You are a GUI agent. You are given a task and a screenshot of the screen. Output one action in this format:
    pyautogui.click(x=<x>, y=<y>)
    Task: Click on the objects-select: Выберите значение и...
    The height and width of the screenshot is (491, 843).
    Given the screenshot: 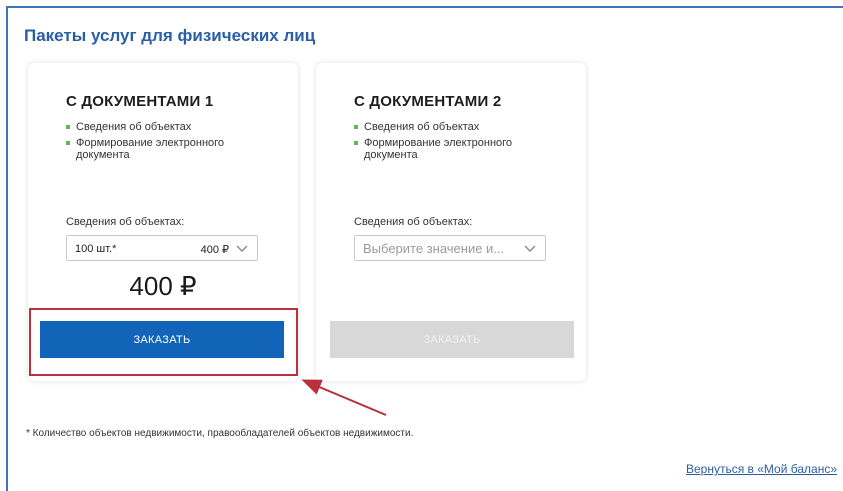 What is the action you would take?
    pyautogui.click(x=450, y=248)
    